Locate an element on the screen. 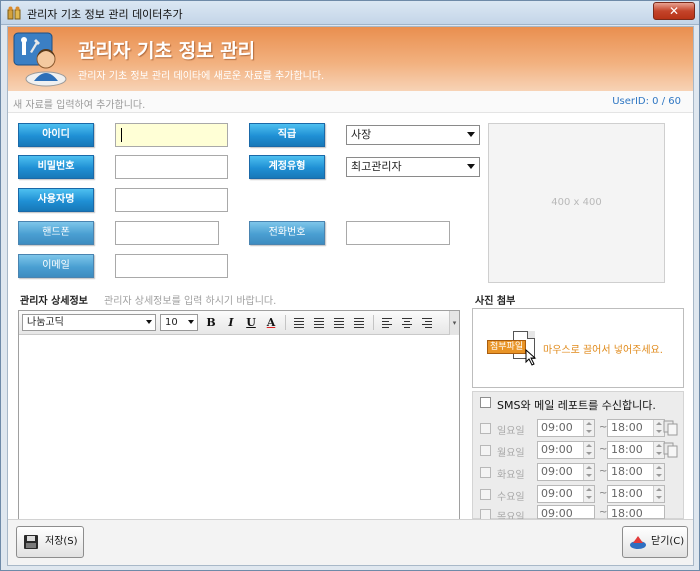  align-center-icon is located at coordinates (407, 322).